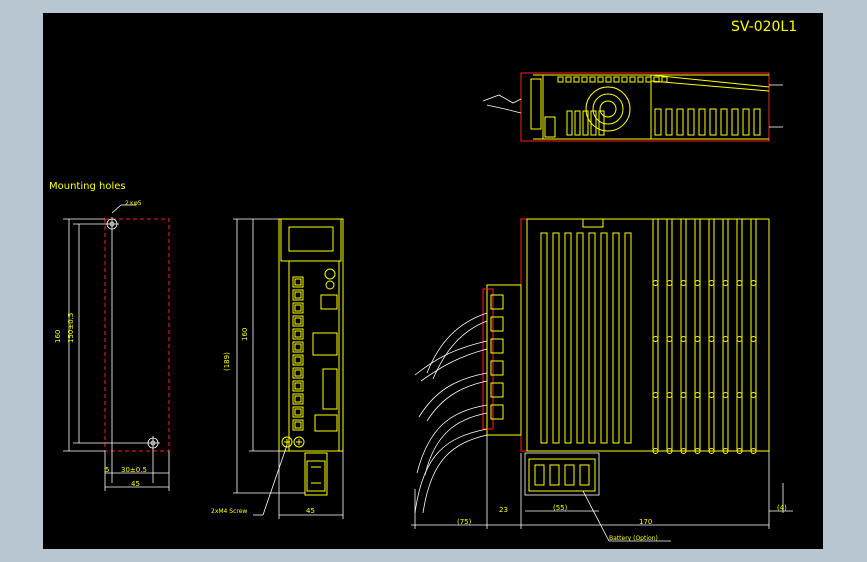 Image resolution: width=867 pixels, height=562 pixels. Describe the element at coordinates (503, 510) in the screenshot. I see `dim-23: 23` at that location.